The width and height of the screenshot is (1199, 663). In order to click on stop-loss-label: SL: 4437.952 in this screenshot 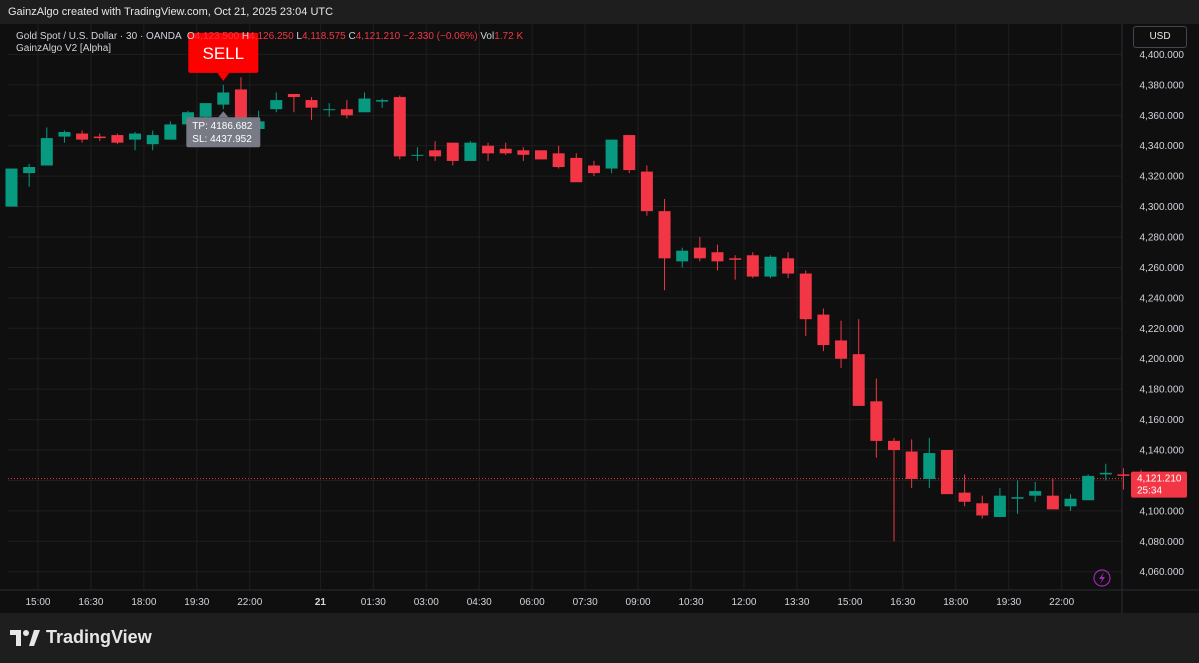, I will do `click(222, 139)`.